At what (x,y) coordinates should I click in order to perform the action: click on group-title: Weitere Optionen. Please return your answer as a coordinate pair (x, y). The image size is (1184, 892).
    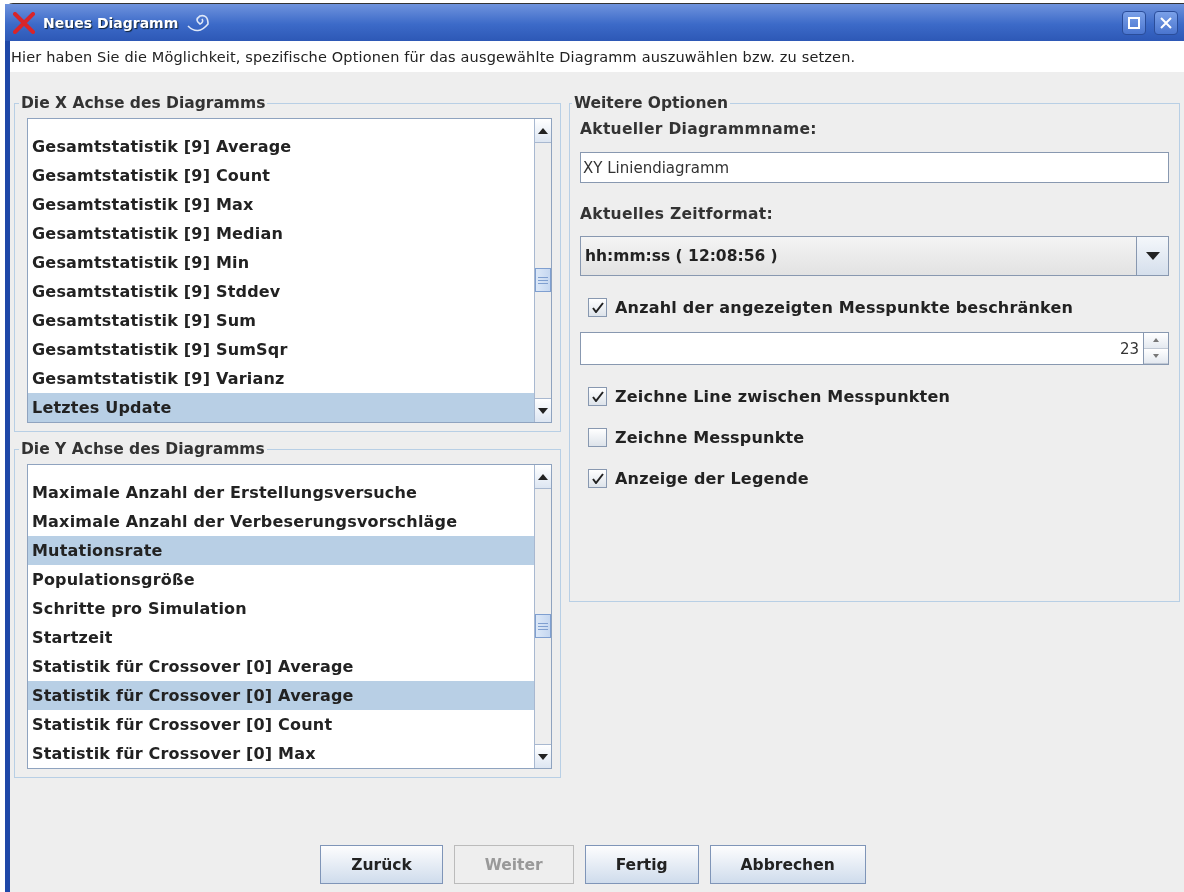
    Looking at the image, I should click on (651, 103).